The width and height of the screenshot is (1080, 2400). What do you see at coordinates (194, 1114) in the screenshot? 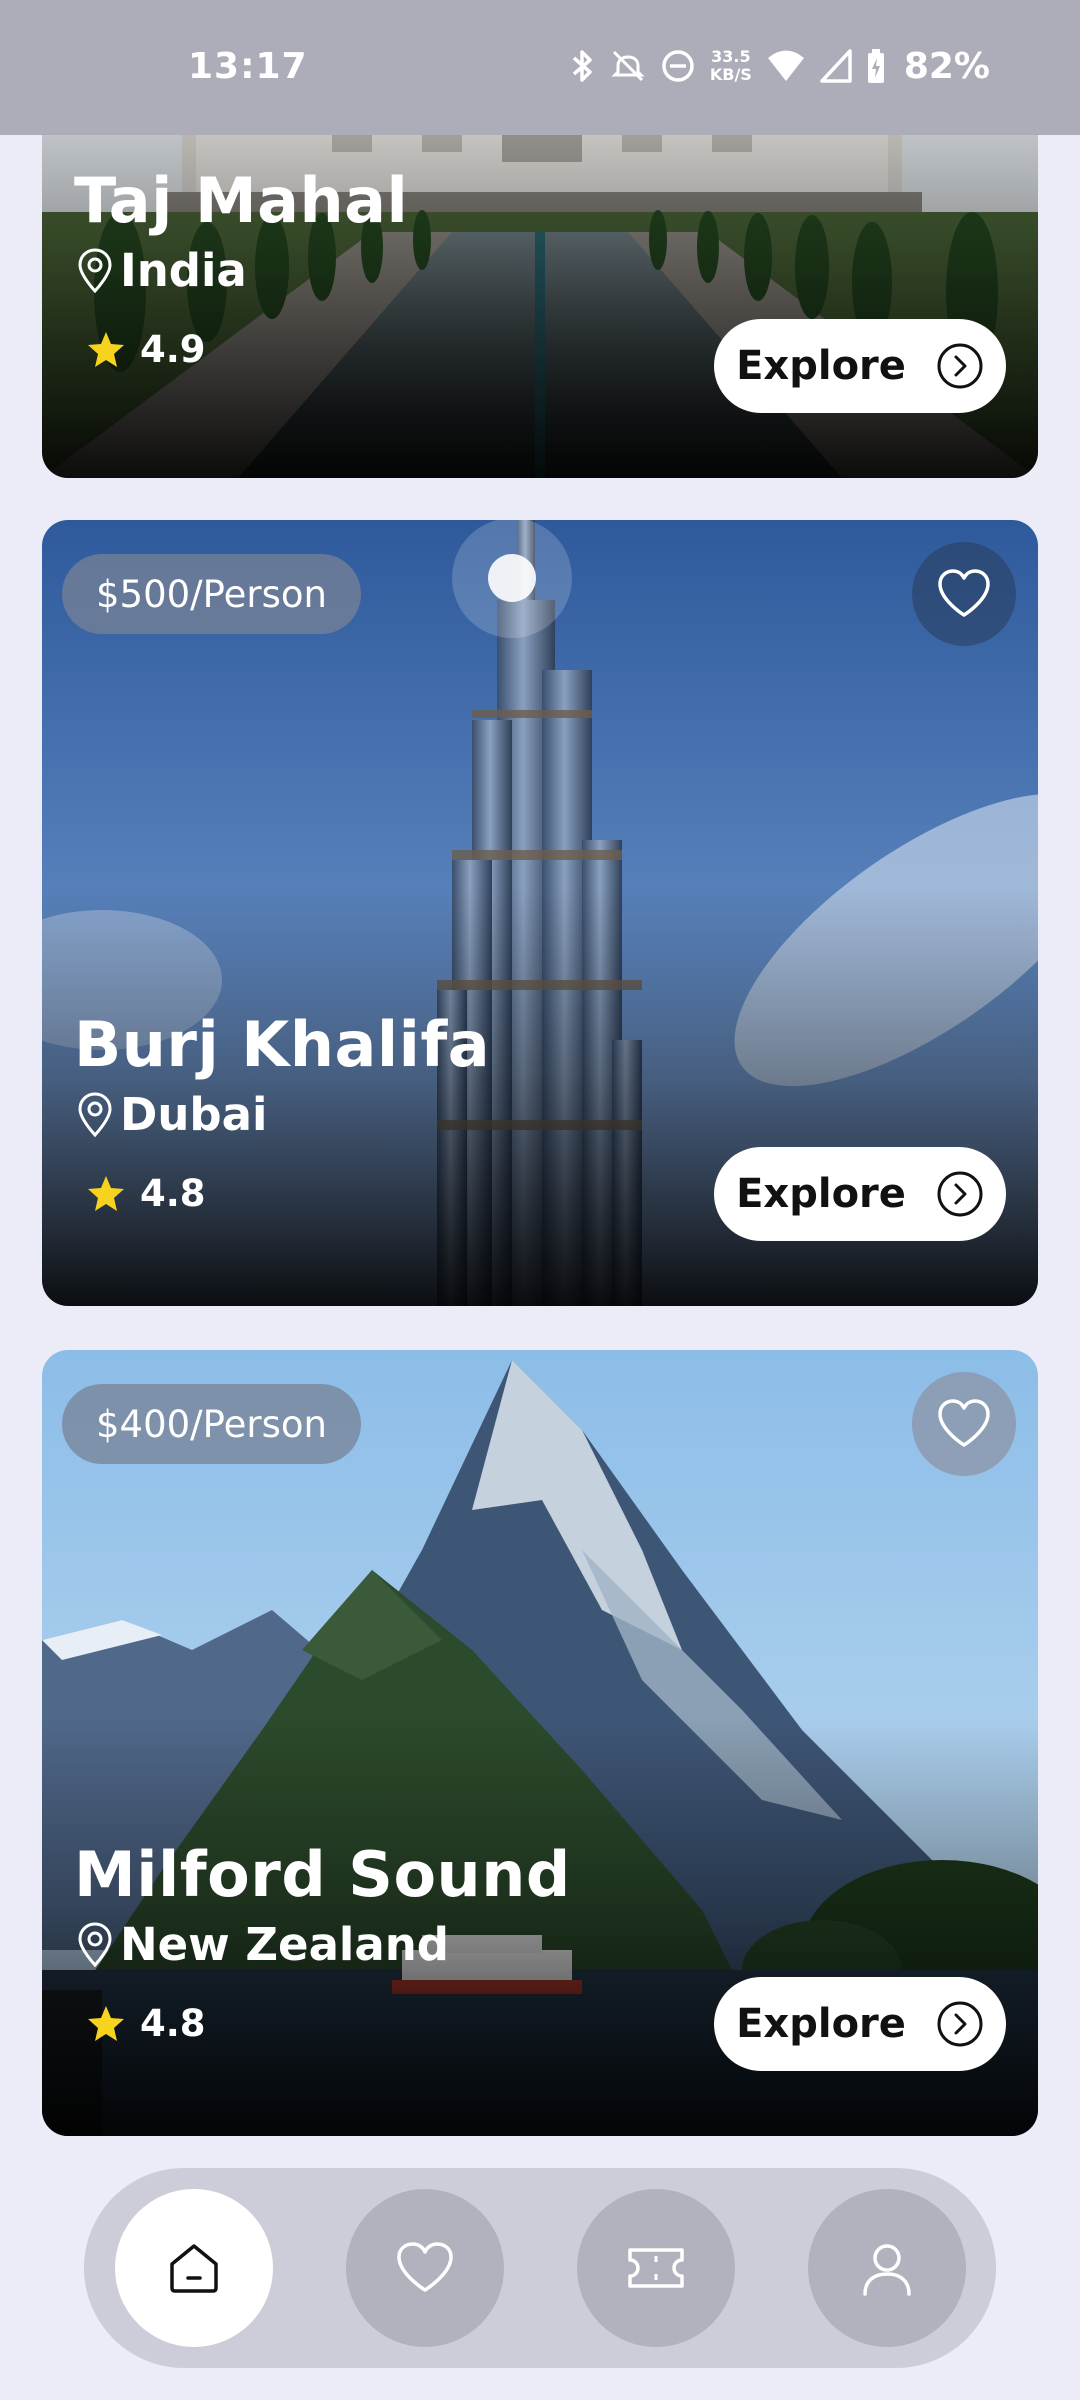
I see `location-label: Dubai` at bounding box center [194, 1114].